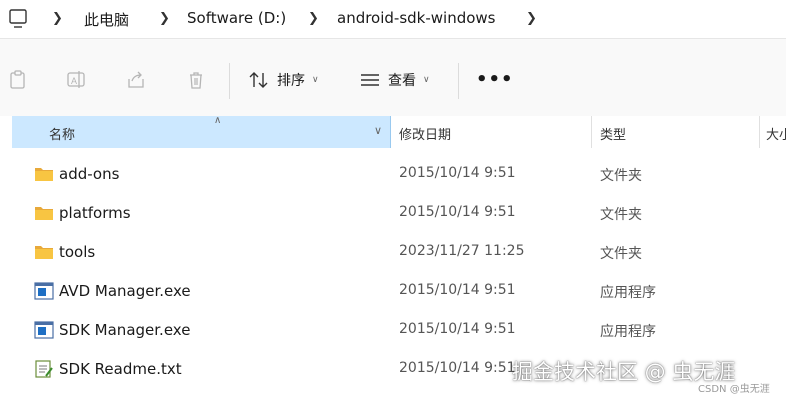 Image resolution: width=786 pixels, height=398 pixels. I want to click on view-button: 查看 ∨, so click(395, 80).